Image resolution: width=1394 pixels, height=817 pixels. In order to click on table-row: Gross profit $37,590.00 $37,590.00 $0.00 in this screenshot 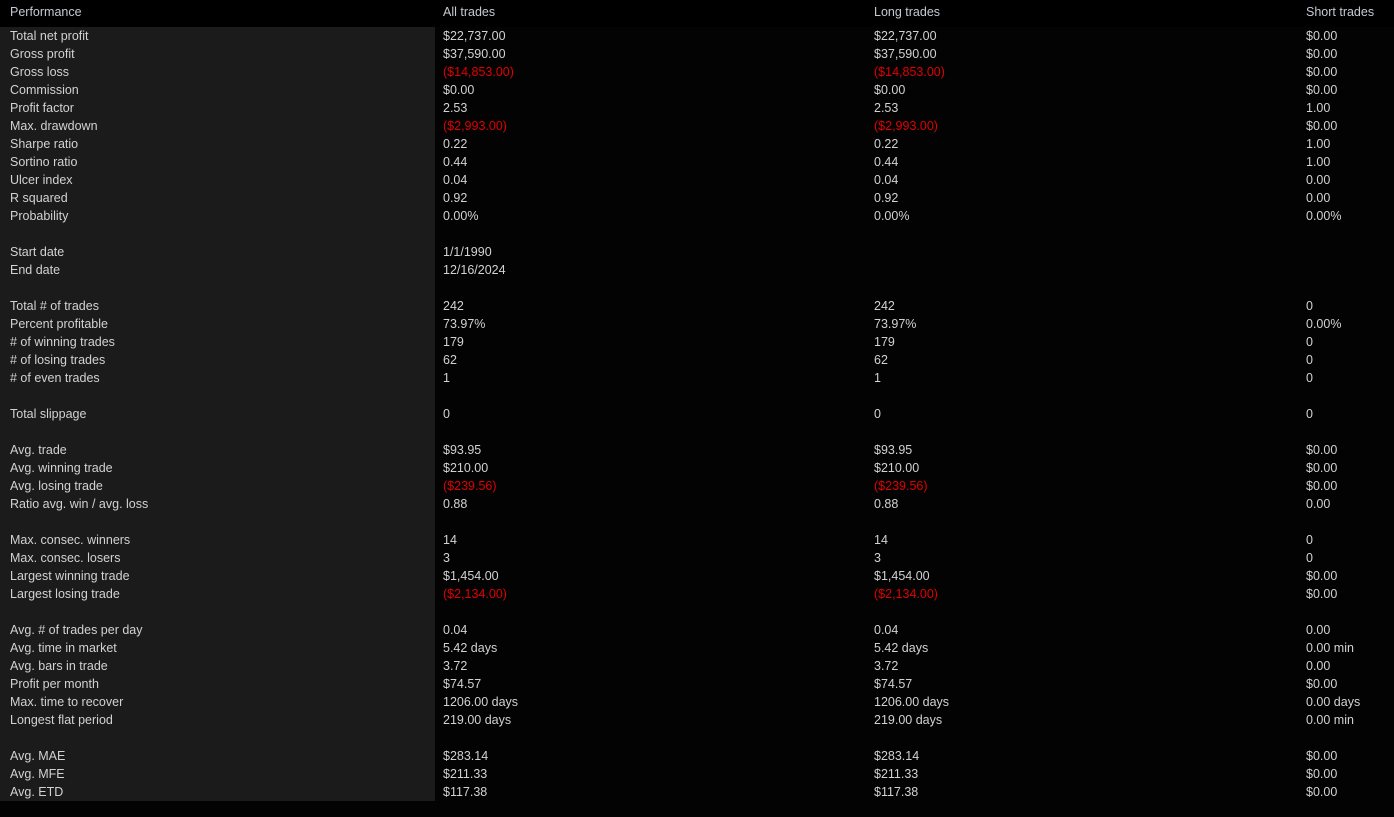, I will do `click(697, 54)`.